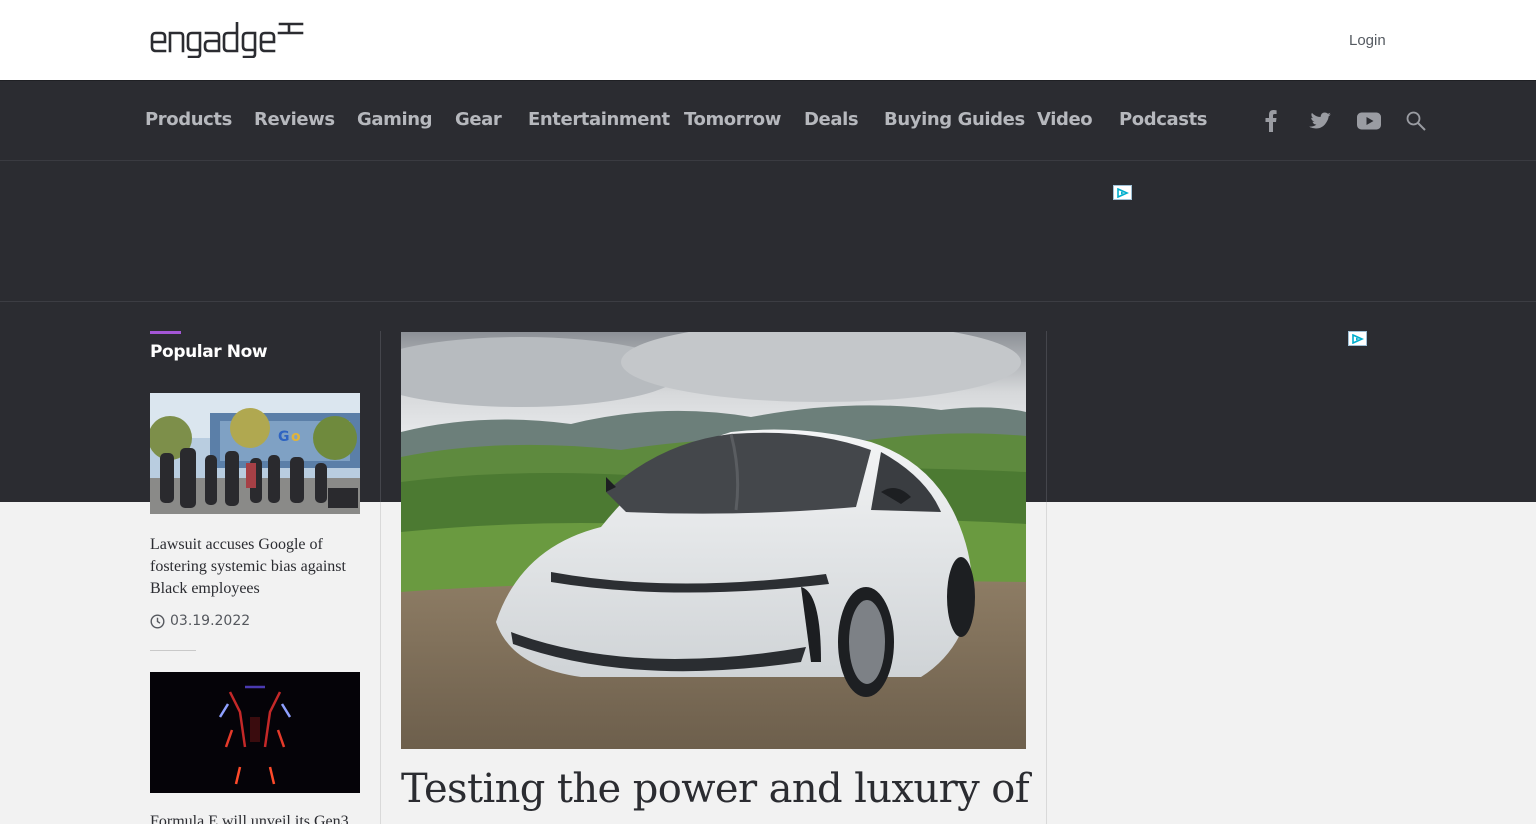 The width and height of the screenshot is (1536, 824). I want to click on nav-podcasts: Podcasts, so click(1163, 119).